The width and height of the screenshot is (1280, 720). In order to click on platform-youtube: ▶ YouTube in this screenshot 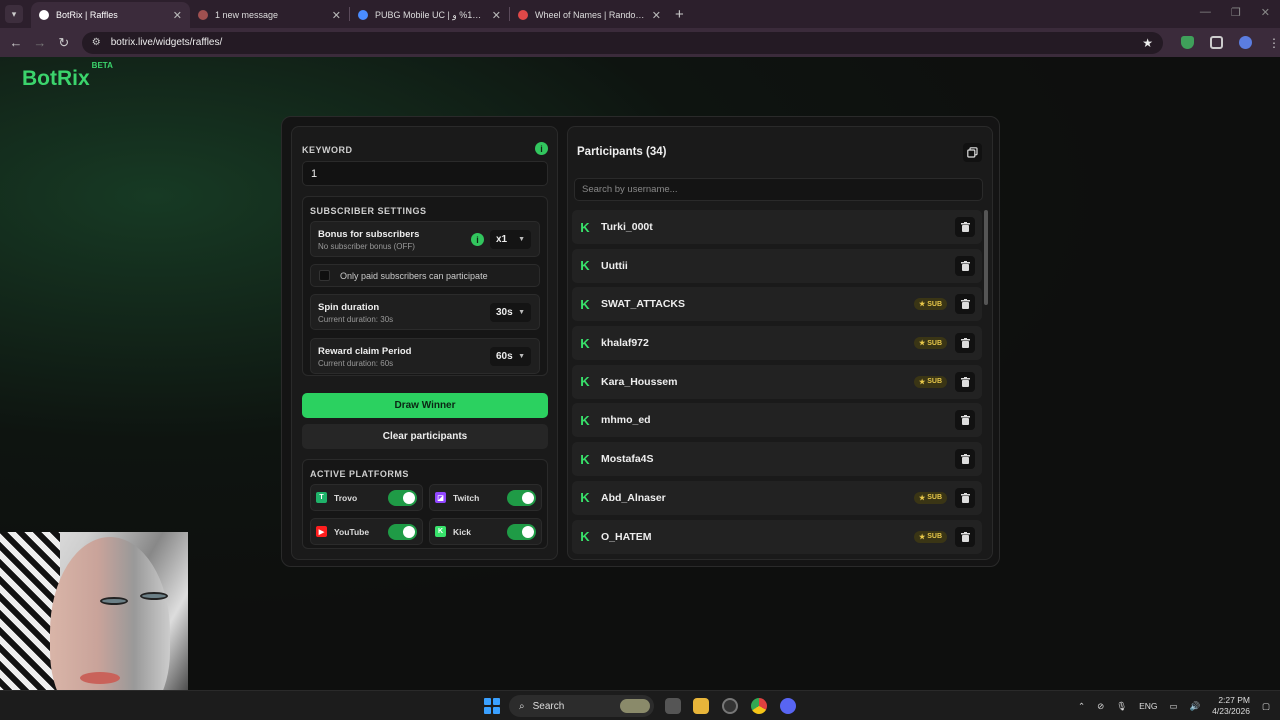, I will do `click(366, 531)`.